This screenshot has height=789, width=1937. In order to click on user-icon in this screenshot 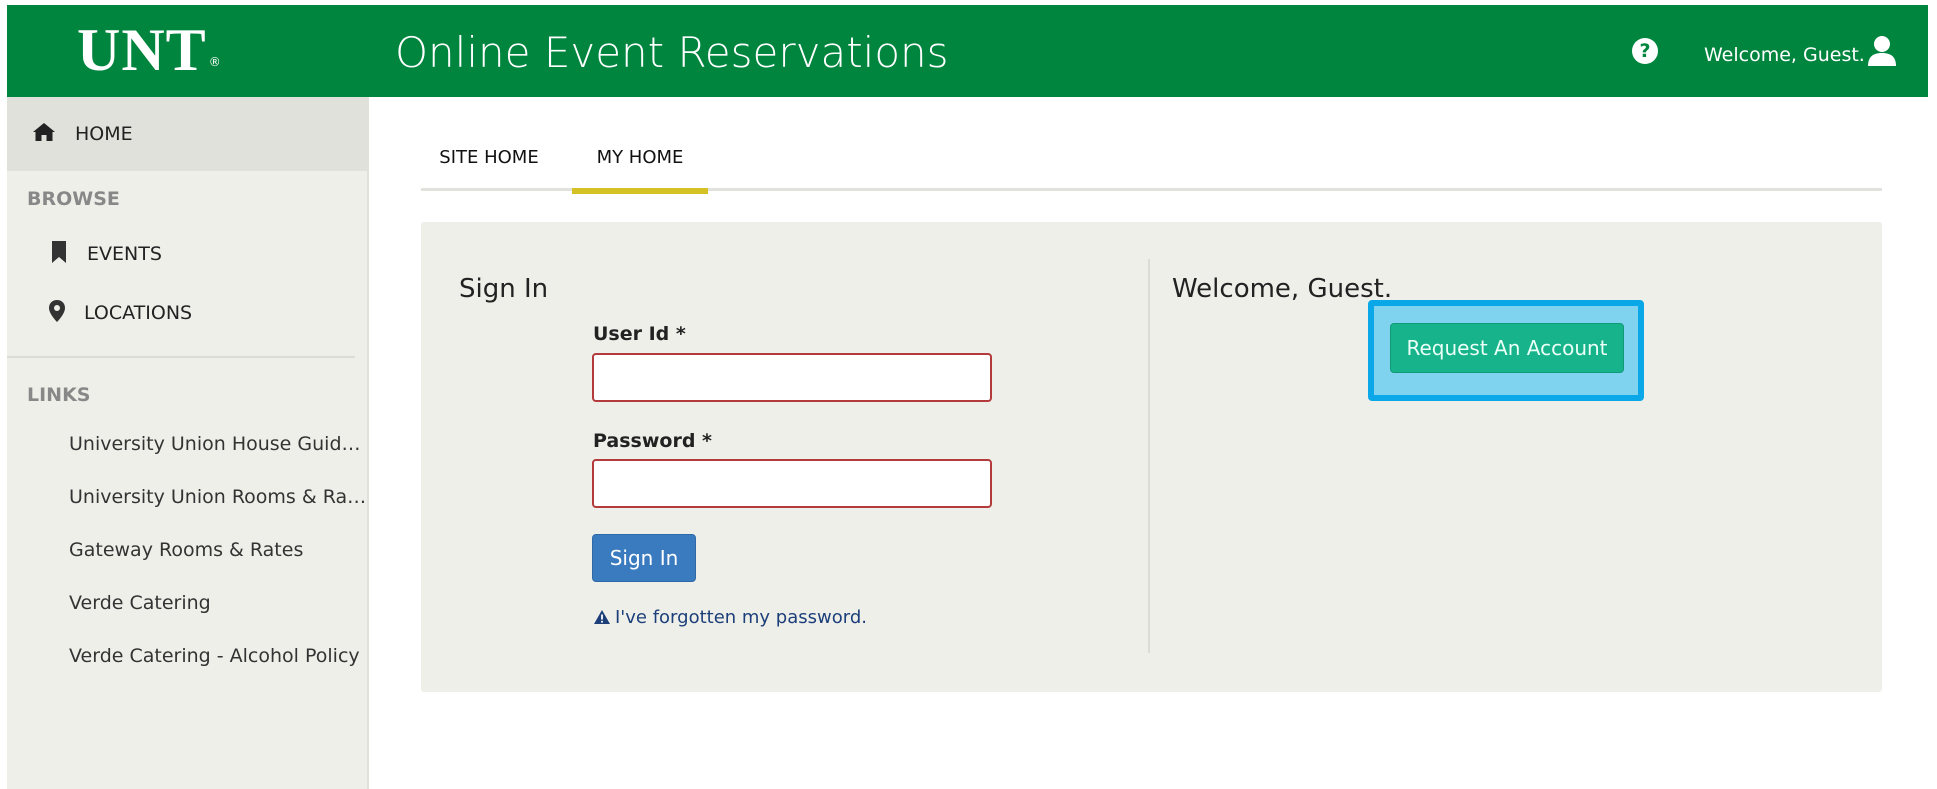, I will do `click(1882, 51)`.